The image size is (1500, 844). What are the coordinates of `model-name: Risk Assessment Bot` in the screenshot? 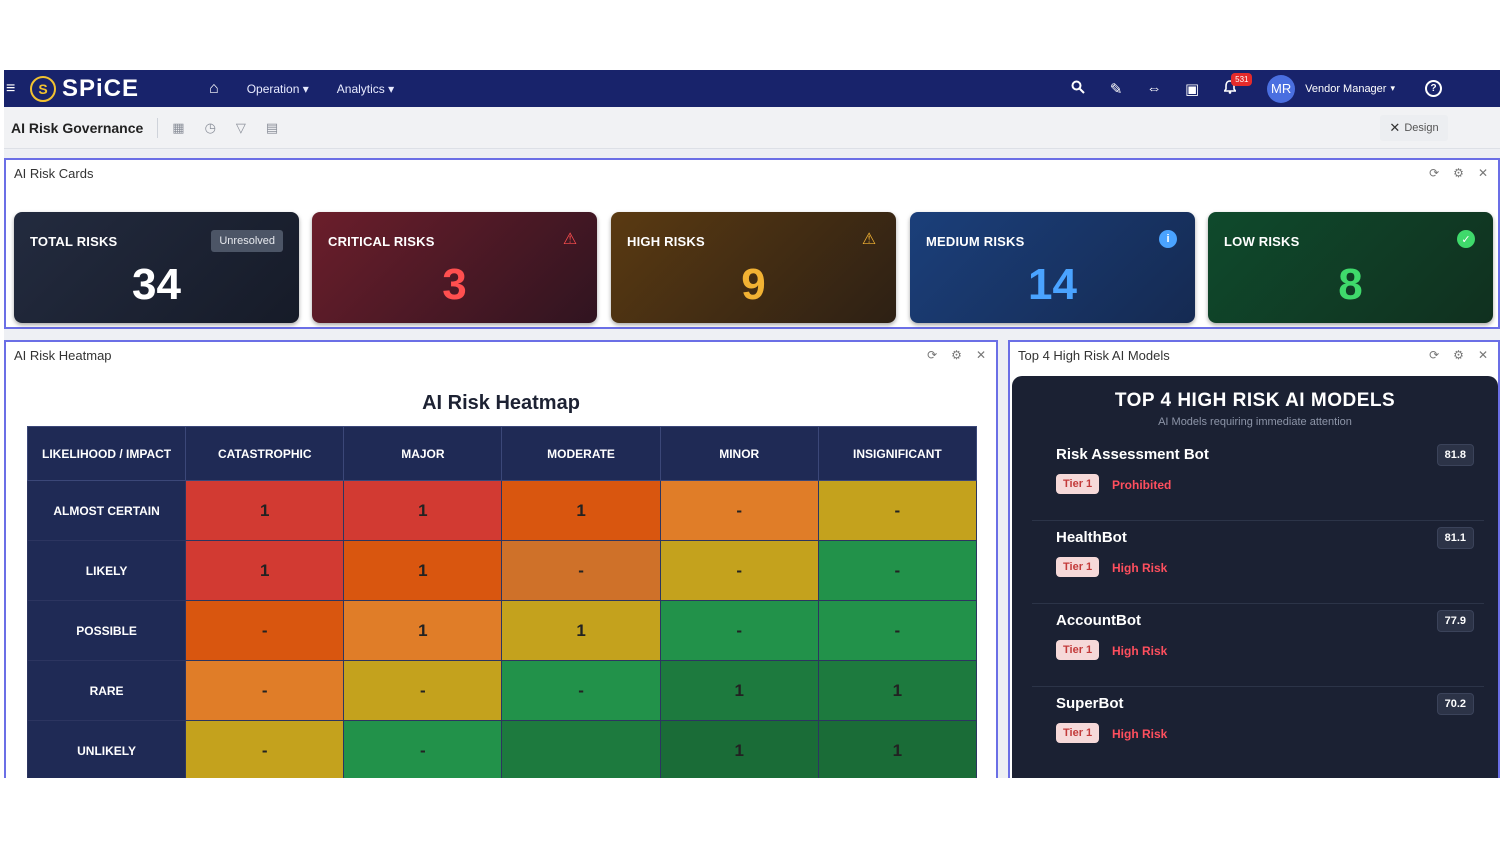 It's located at (1132, 454).